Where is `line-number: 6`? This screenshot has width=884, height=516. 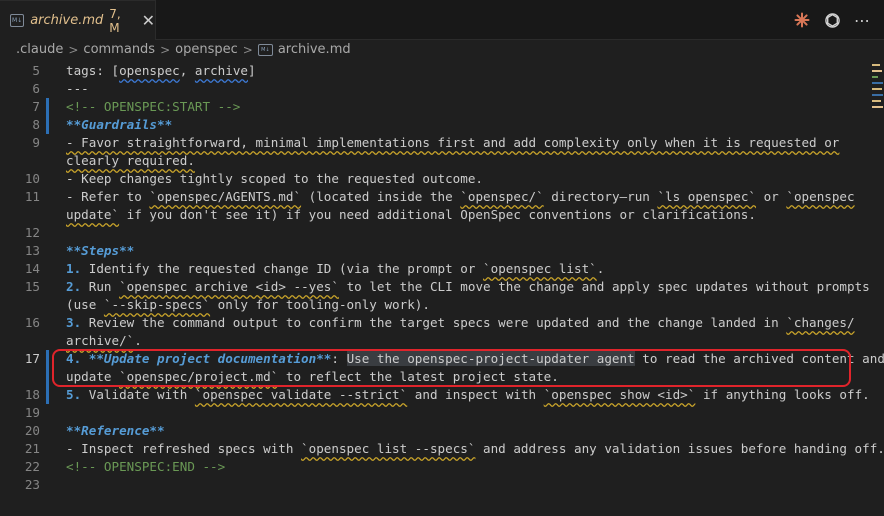
line-number: 6 is located at coordinates (36, 88).